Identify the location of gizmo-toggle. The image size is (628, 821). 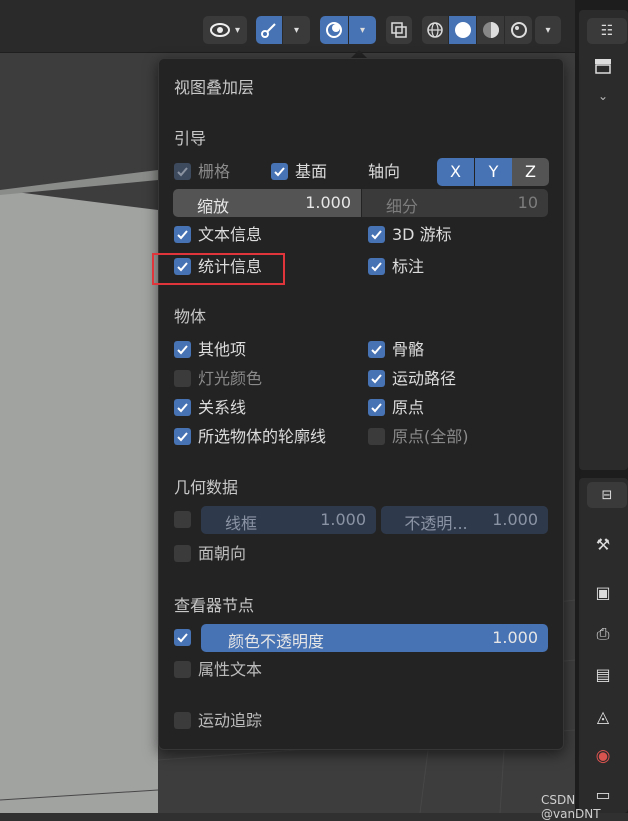
(269, 30).